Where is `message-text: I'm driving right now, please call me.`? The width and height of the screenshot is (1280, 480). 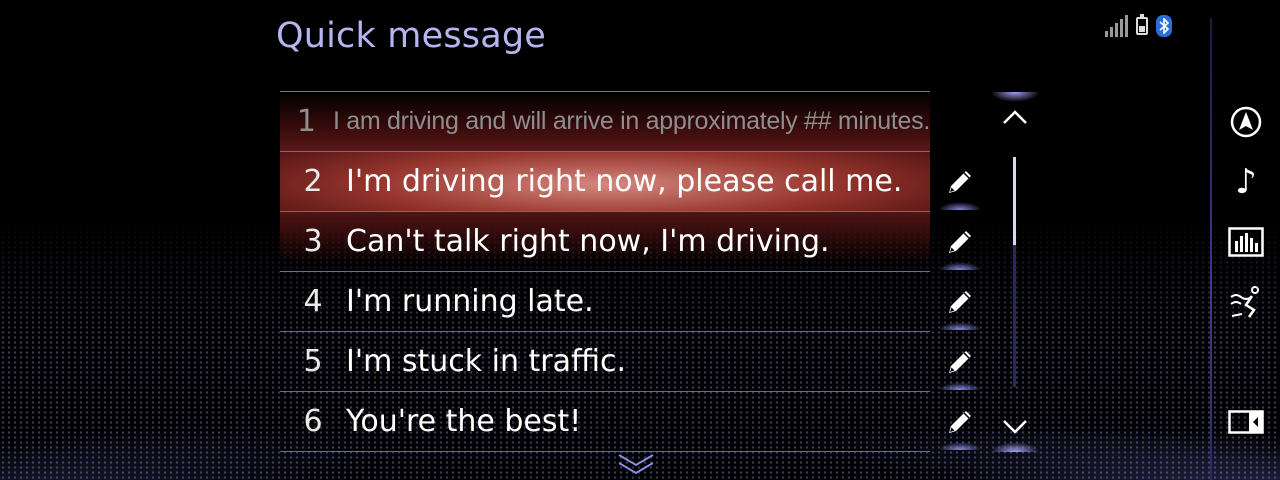 message-text: I'm driving right now, please call me. is located at coordinates (624, 181).